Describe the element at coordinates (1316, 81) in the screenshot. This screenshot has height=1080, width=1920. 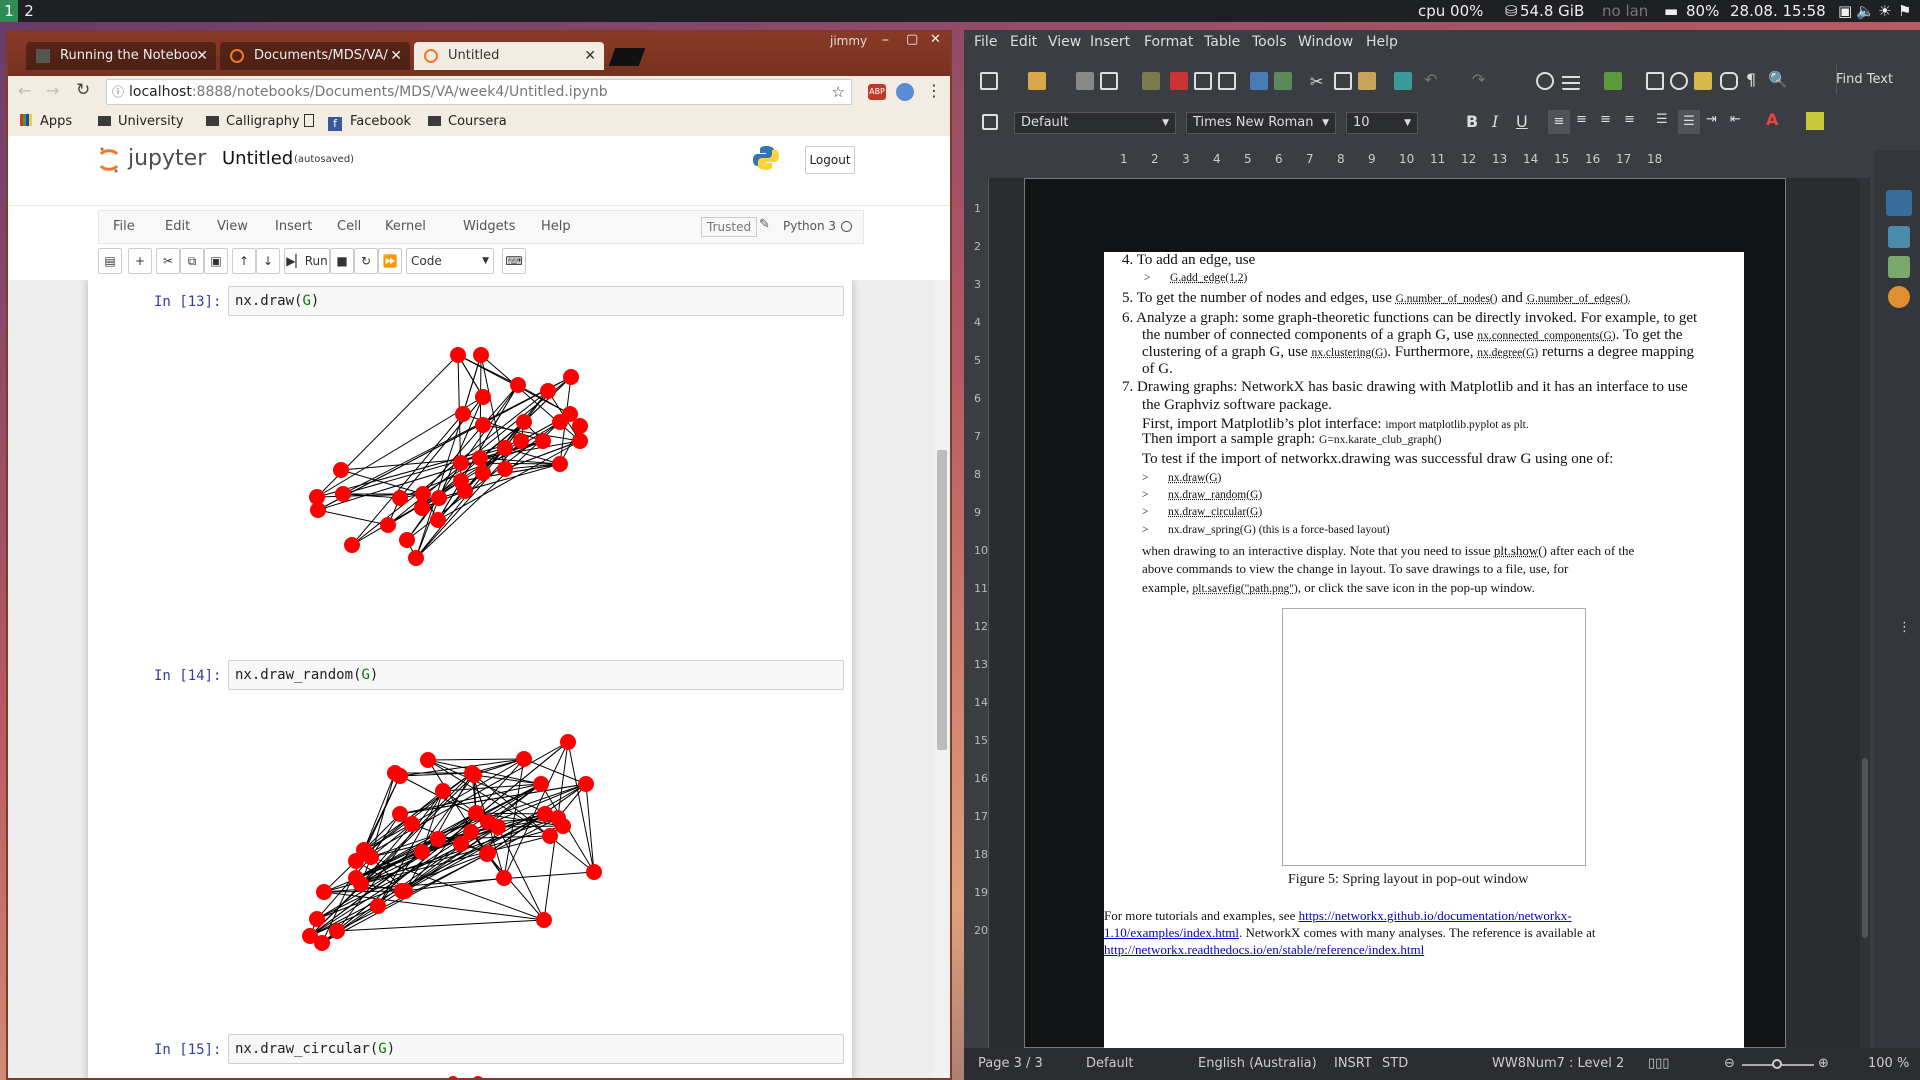
I see `cut-doc-icon: ✂` at that location.